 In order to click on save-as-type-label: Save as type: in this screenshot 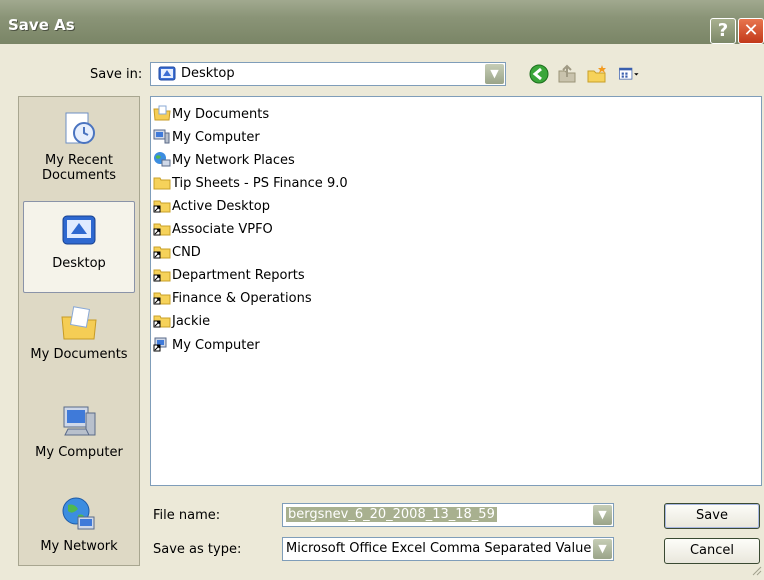, I will do `click(197, 549)`.